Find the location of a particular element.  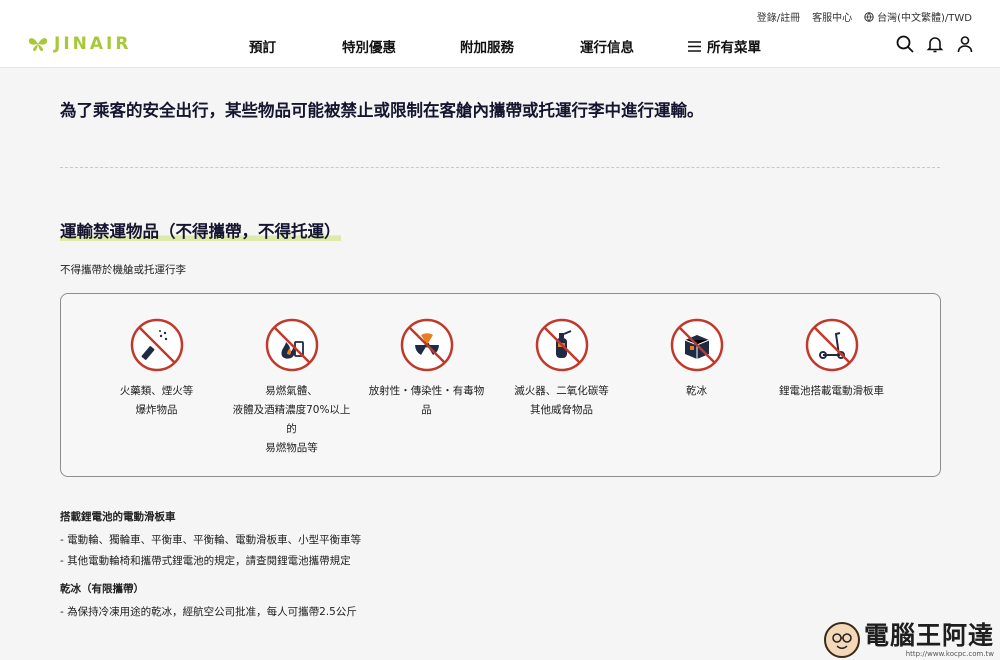

note-title: 搭載鋰電池的電動滑板車 is located at coordinates (118, 517).